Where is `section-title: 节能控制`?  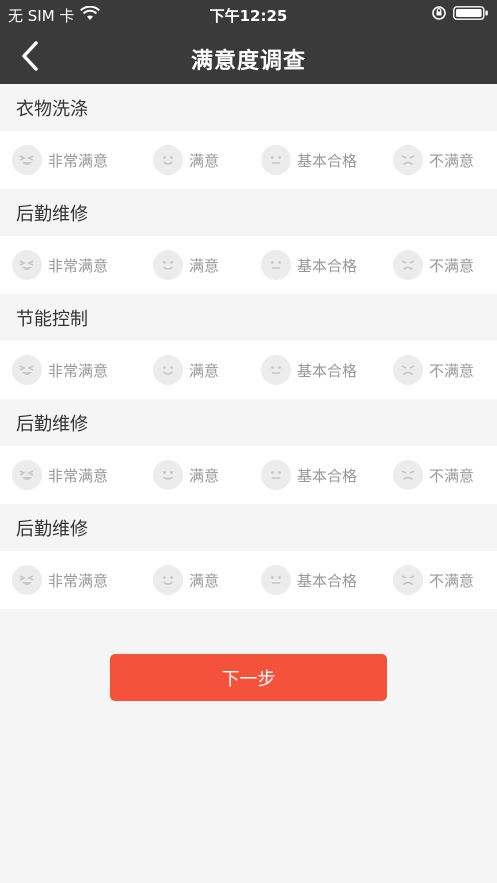 section-title: 节能控制 is located at coordinates (248, 317).